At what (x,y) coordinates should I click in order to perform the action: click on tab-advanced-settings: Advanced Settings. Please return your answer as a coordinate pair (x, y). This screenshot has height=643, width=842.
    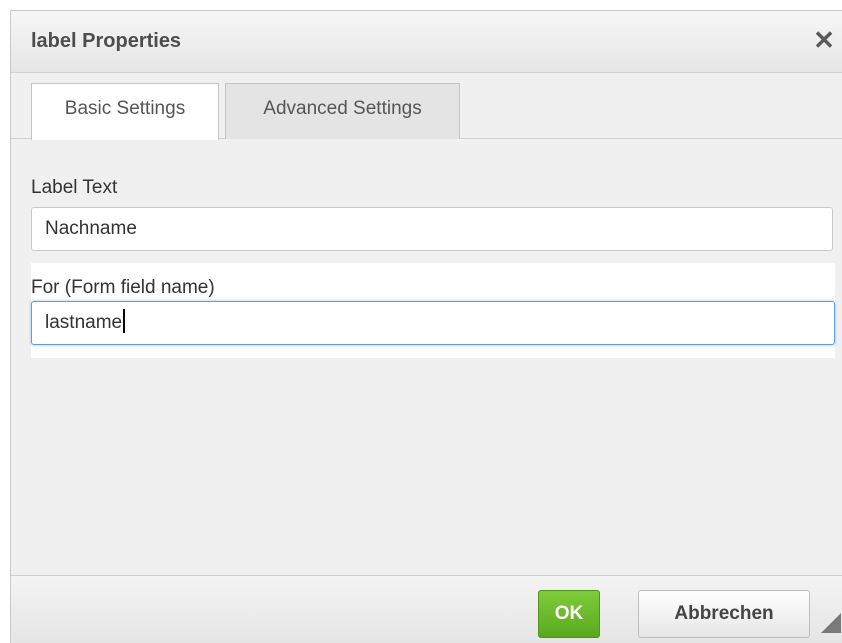
    Looking at the image, I should click on (342, 111).